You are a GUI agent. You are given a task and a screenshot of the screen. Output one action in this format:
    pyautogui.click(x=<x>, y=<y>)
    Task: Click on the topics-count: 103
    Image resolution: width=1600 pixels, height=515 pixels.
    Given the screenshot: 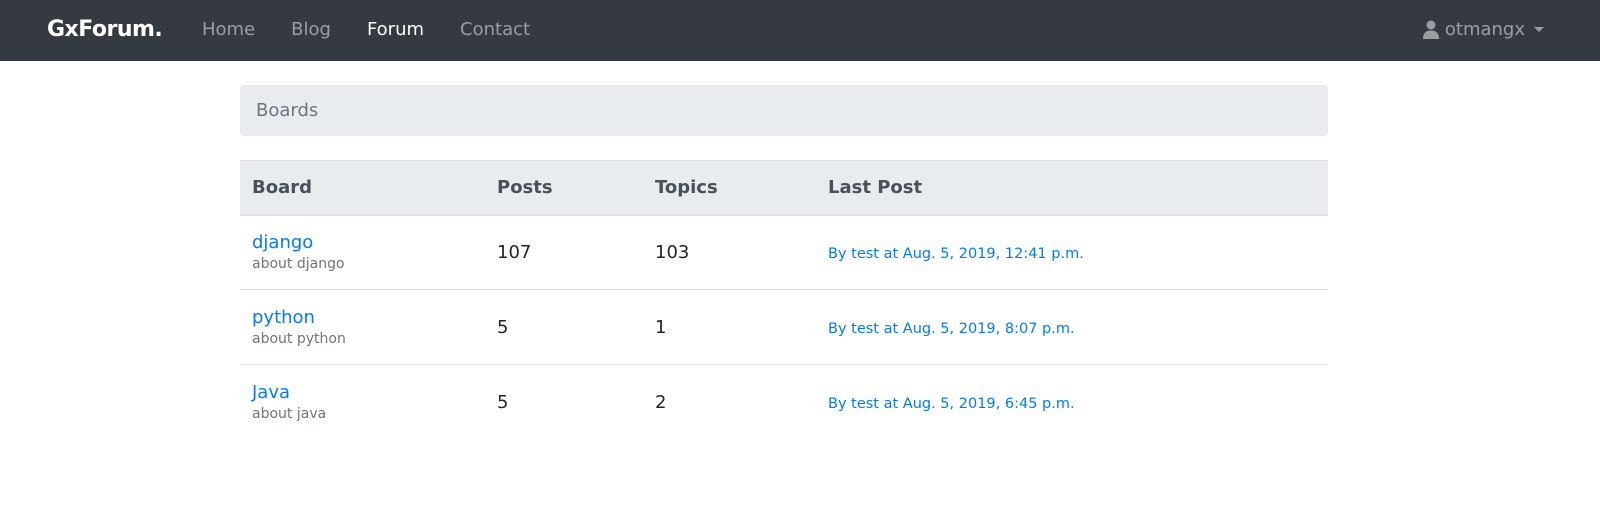 What is the action you would take?
    pyautogui.click(x=729, y=252)
    